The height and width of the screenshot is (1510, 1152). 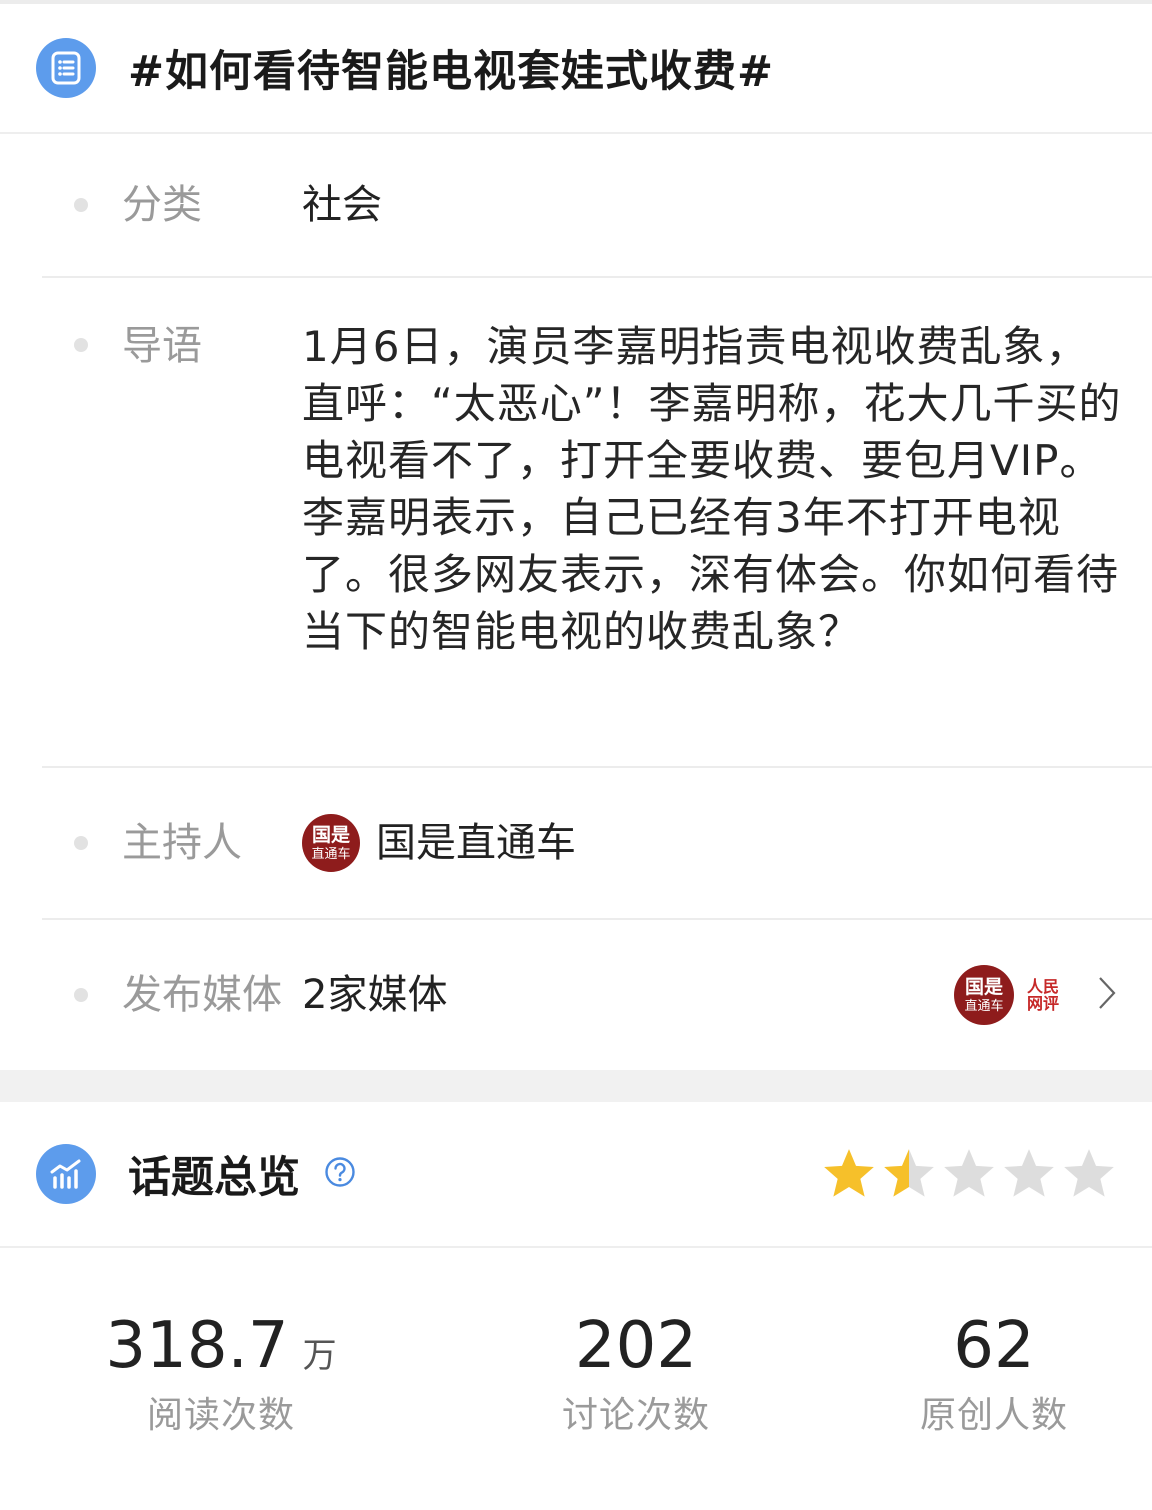 I want to click on media-logo-renminwangping: 人民 网评, so click(x=1042, y=995).